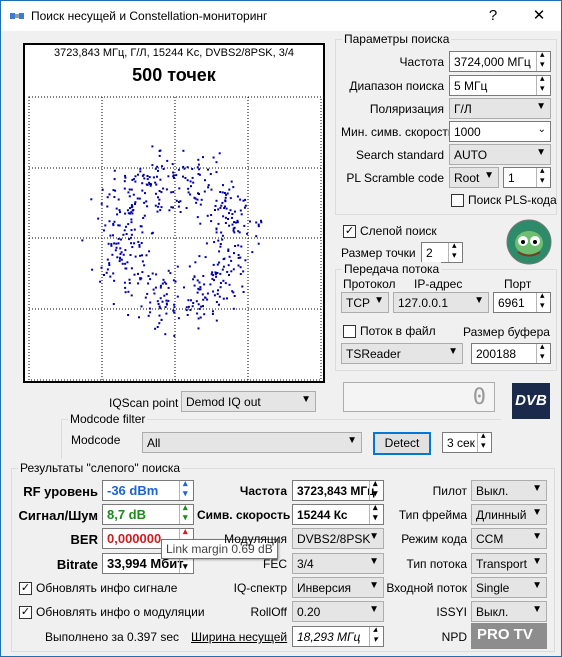  Describe the element at coordinates (248, 401) in the screenshot. I see `iqscan-select: Demod IQ out ▼` at that location.